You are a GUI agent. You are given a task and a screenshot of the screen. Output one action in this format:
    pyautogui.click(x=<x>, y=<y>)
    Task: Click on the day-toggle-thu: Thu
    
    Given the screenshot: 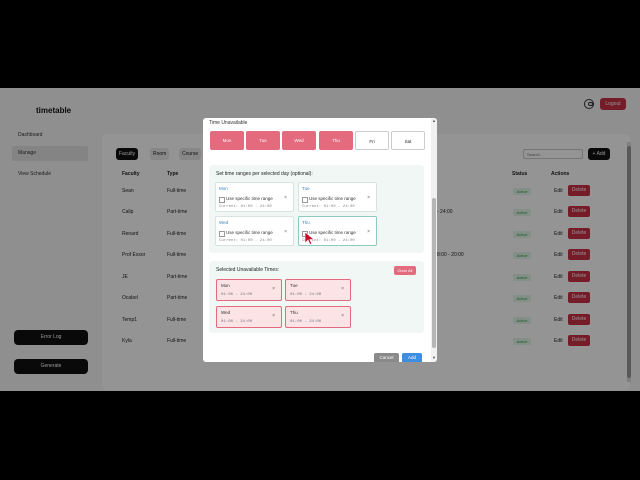 What is the action you would take?
    pyautogui.click(x=336, y=140)
    